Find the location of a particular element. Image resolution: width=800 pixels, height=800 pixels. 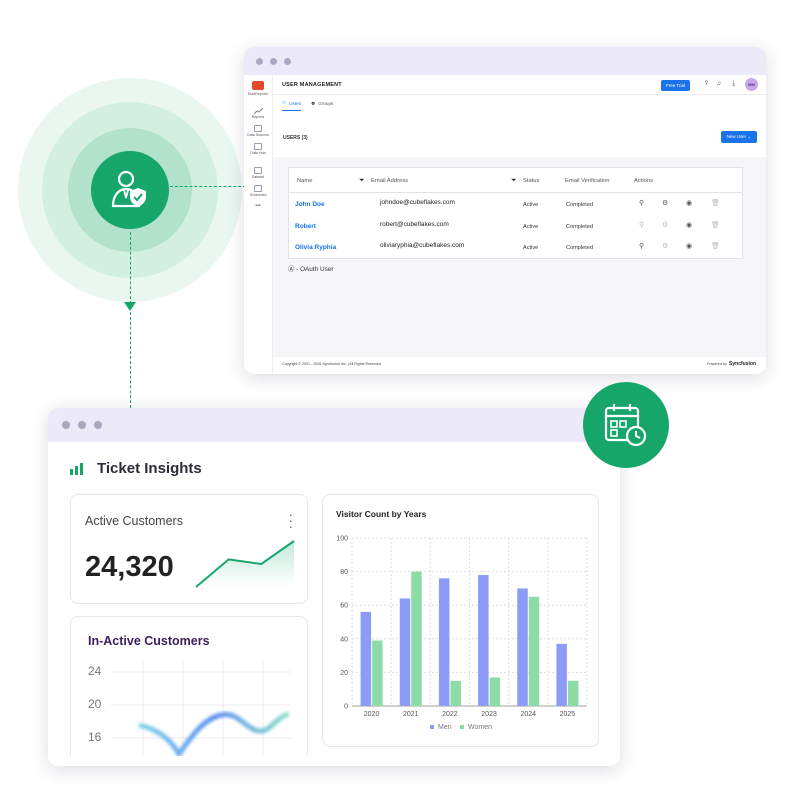

x-tick-label: 2025 is located at coordinates (568, 714).